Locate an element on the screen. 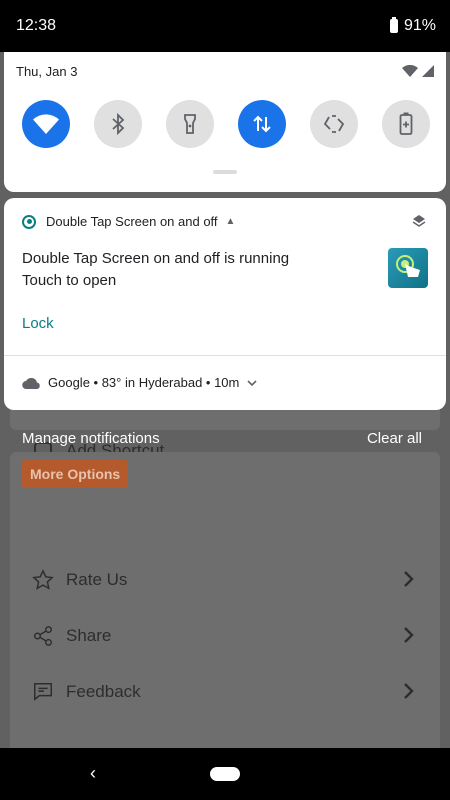 The image size is (450, 800). more-options-badge: More Options is located at coordinates (75, 474).